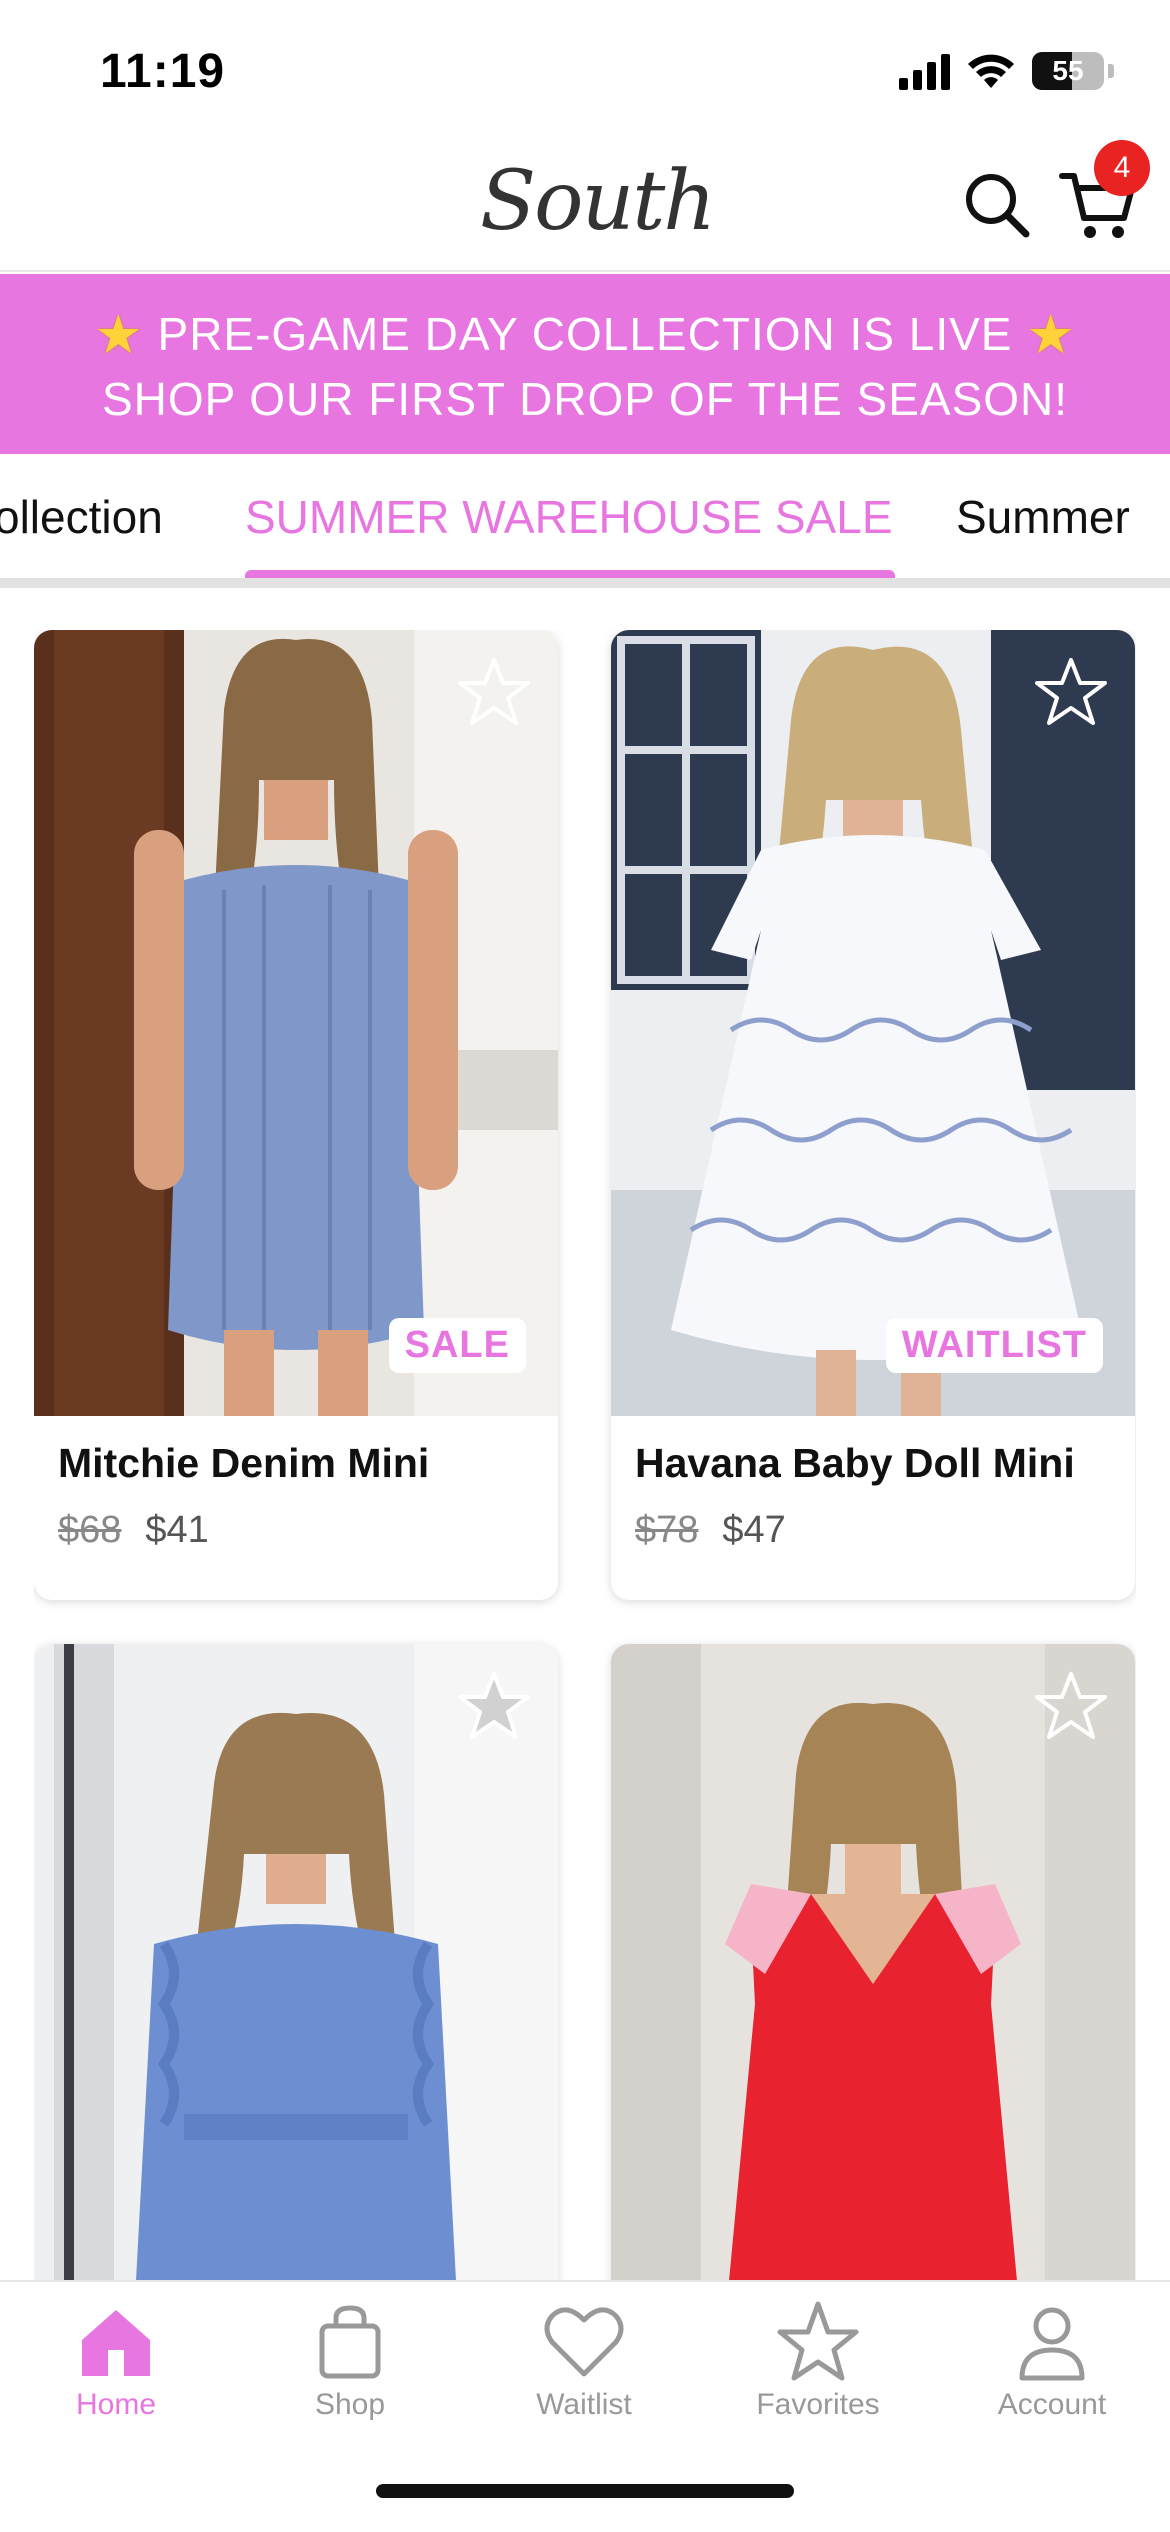 Image resolution: width=1170 pixels, height=2532 pixels. What do you see at coordinates (873, 1530) in the screenshot?
I see `product-price: $78 $47` at bounding box center [873, 1530].